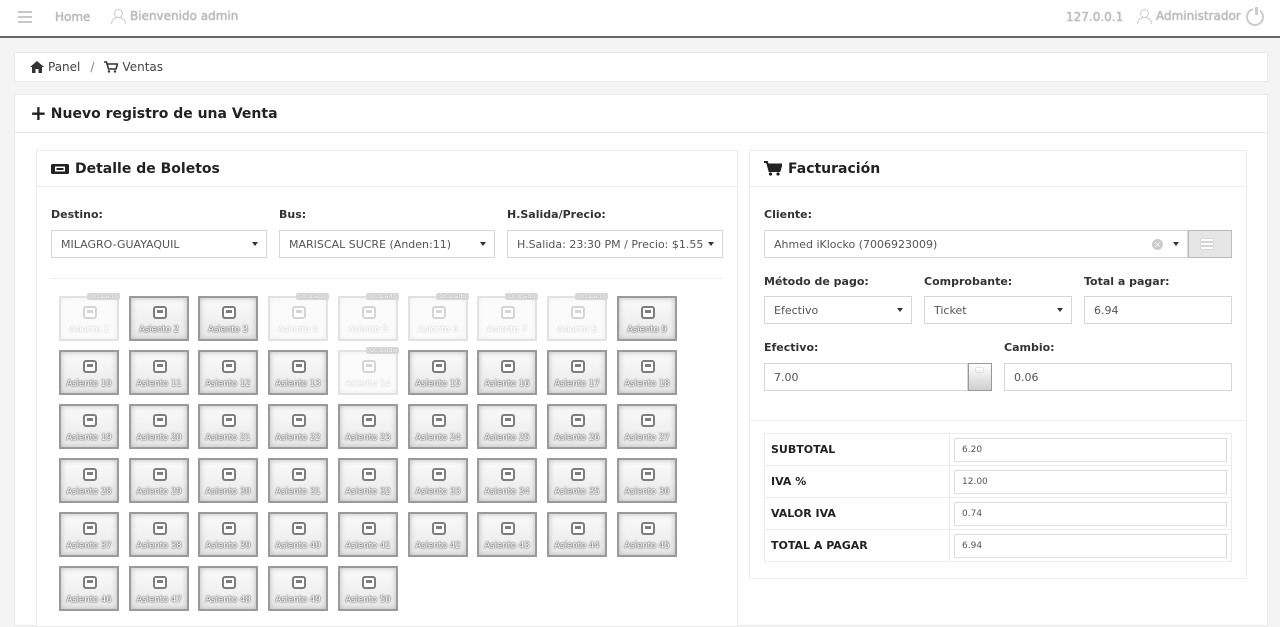 This screenshot has width=1280, height=627. I want to click on seat-button: Asiento 50, so click(368, 588).